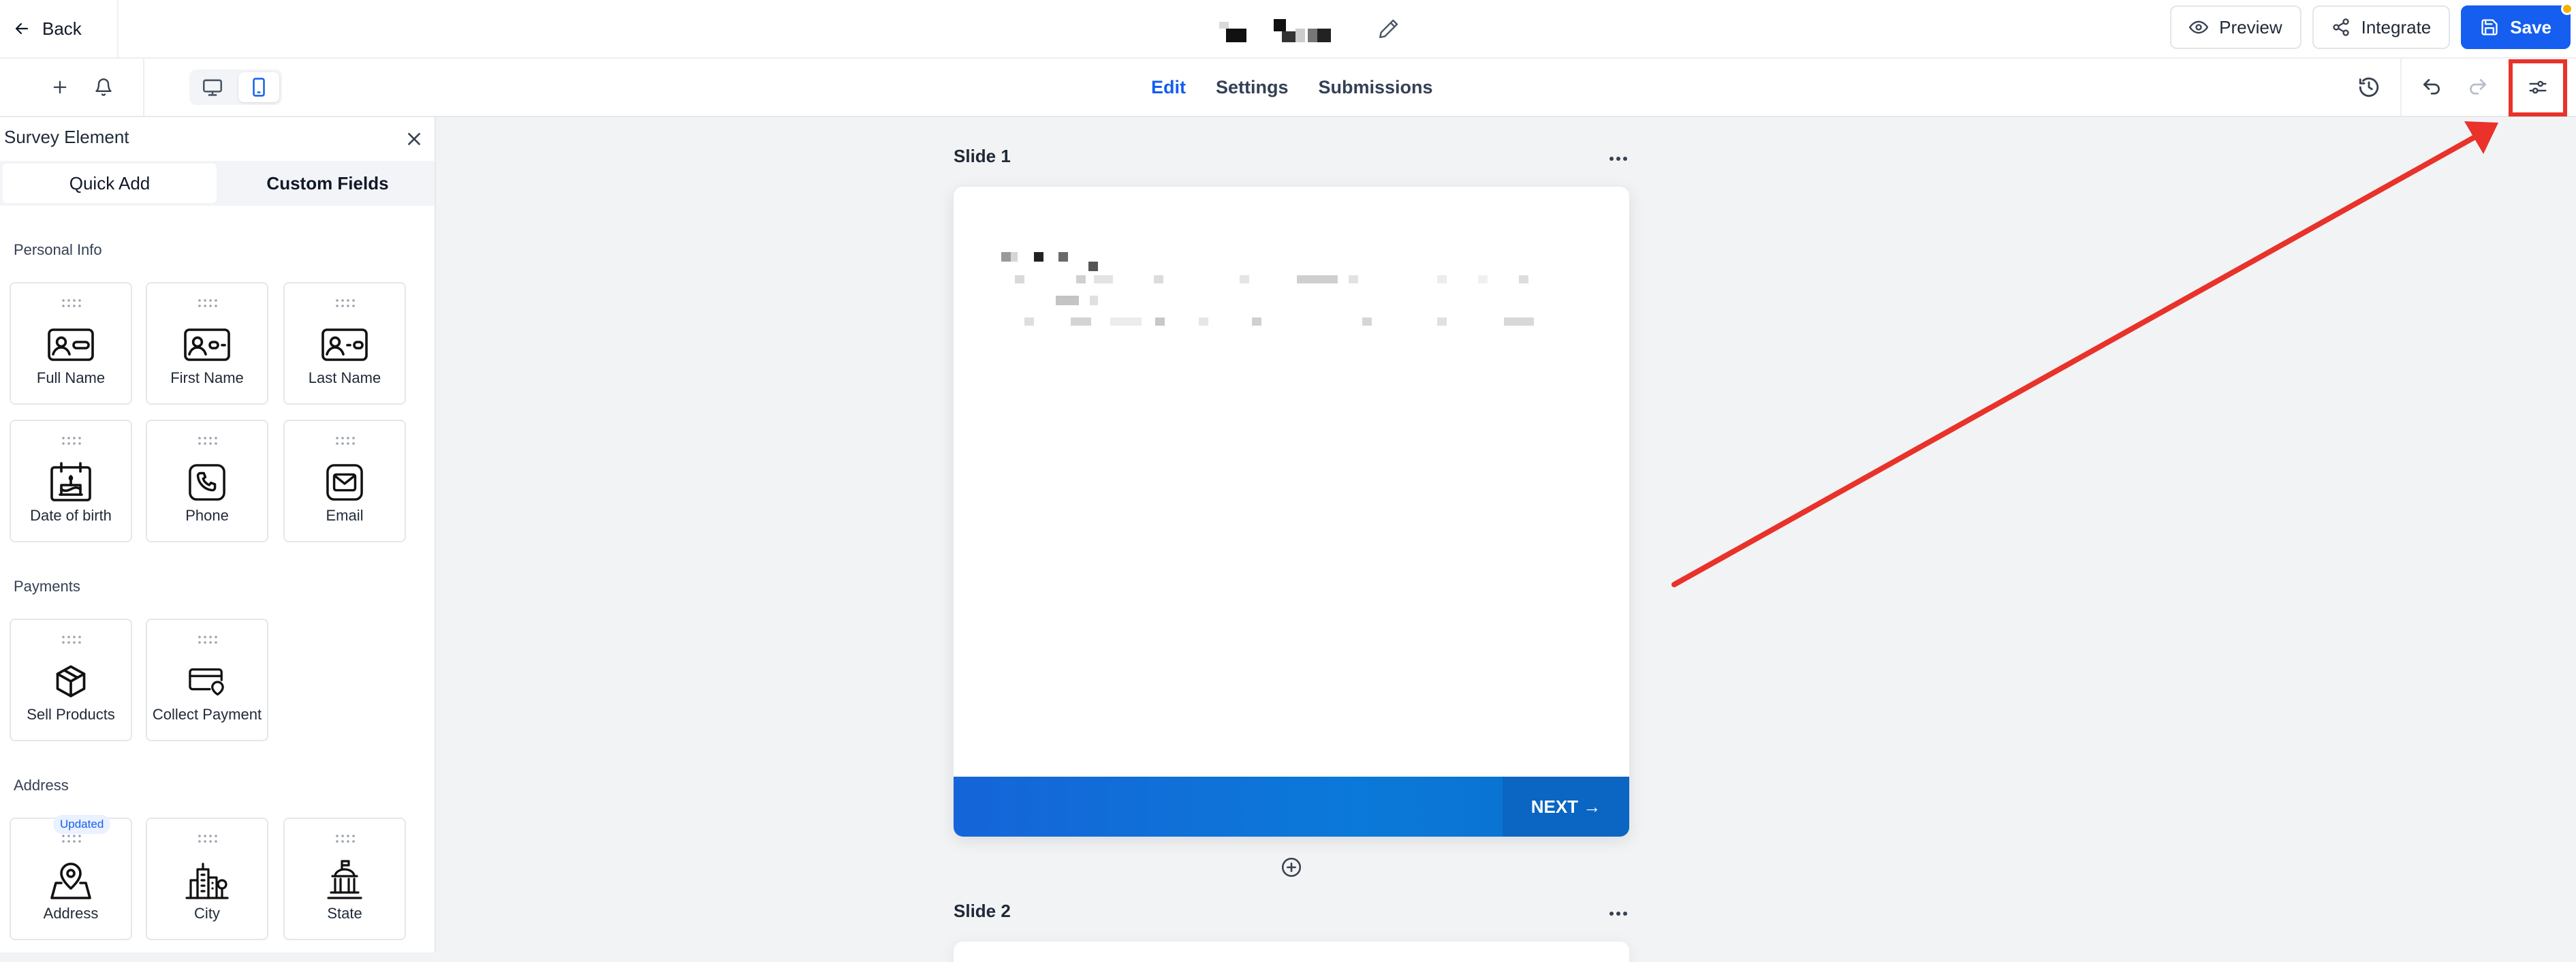 This screenshot has height=962, width=2576. I want to click on desktop-view-button, so click(212, 87).